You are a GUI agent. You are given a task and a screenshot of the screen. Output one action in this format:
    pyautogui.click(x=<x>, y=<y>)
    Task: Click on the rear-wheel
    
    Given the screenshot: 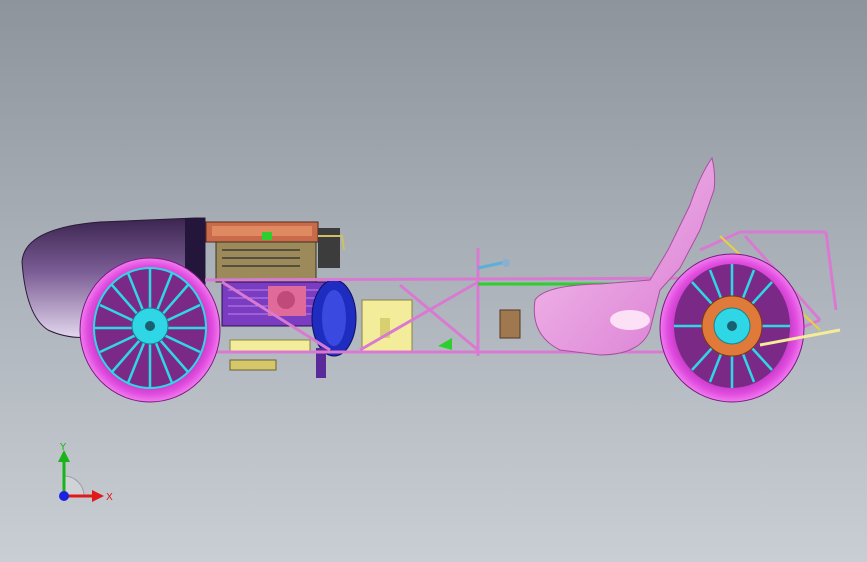 What is the action you would take?
    pyautogui.click(x=732, y=328)
    